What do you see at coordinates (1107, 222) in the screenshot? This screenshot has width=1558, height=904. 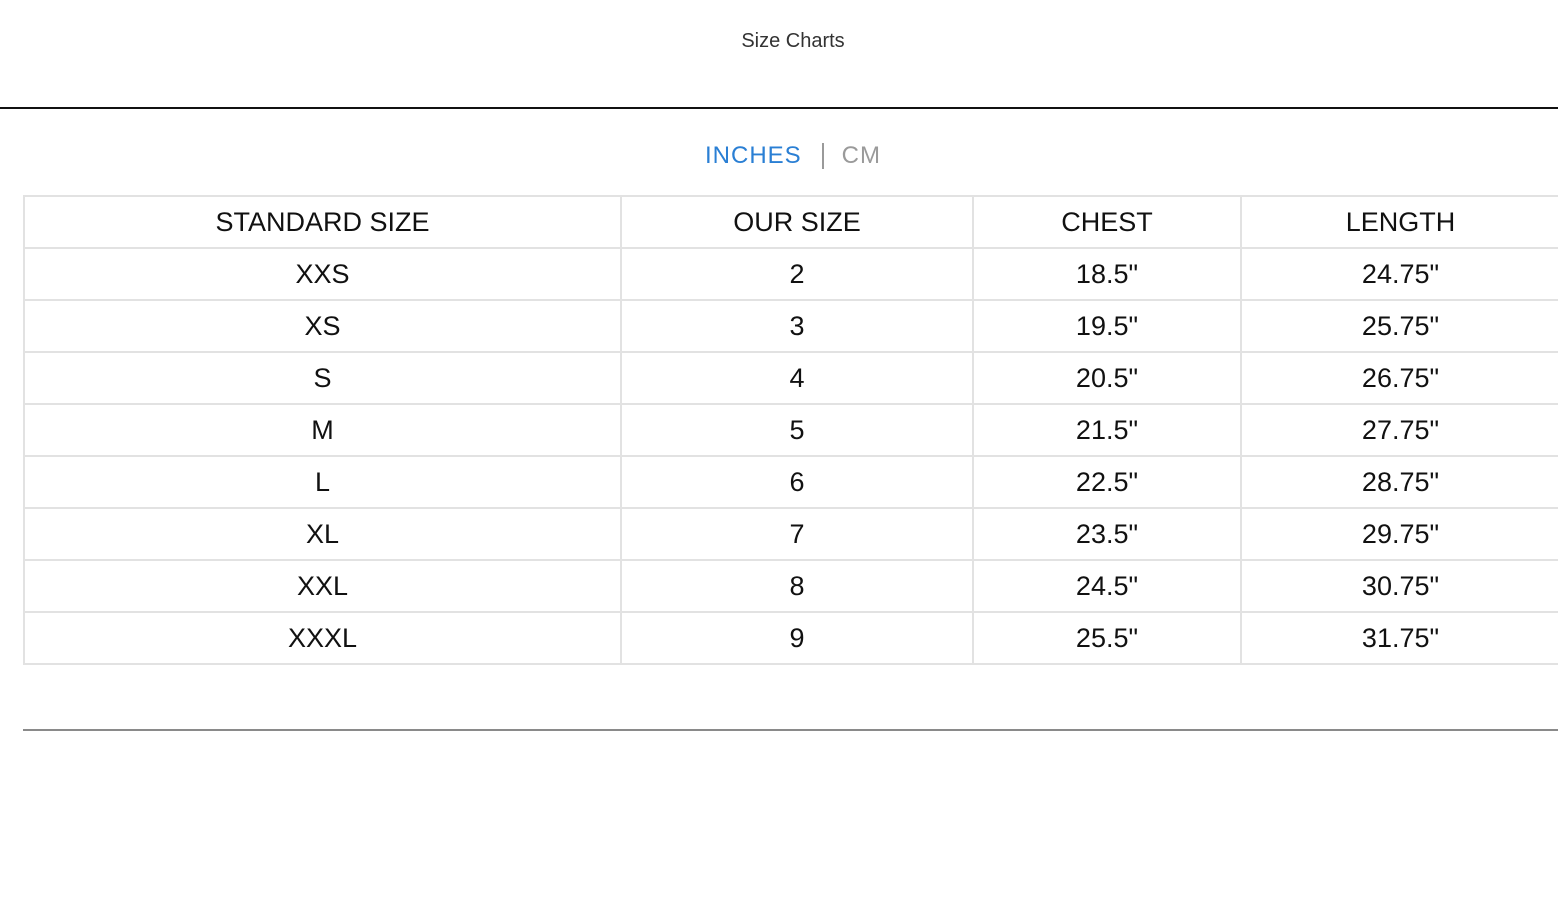 I see `column-header-chest: CHEST` at bounding box center [1107, 222].